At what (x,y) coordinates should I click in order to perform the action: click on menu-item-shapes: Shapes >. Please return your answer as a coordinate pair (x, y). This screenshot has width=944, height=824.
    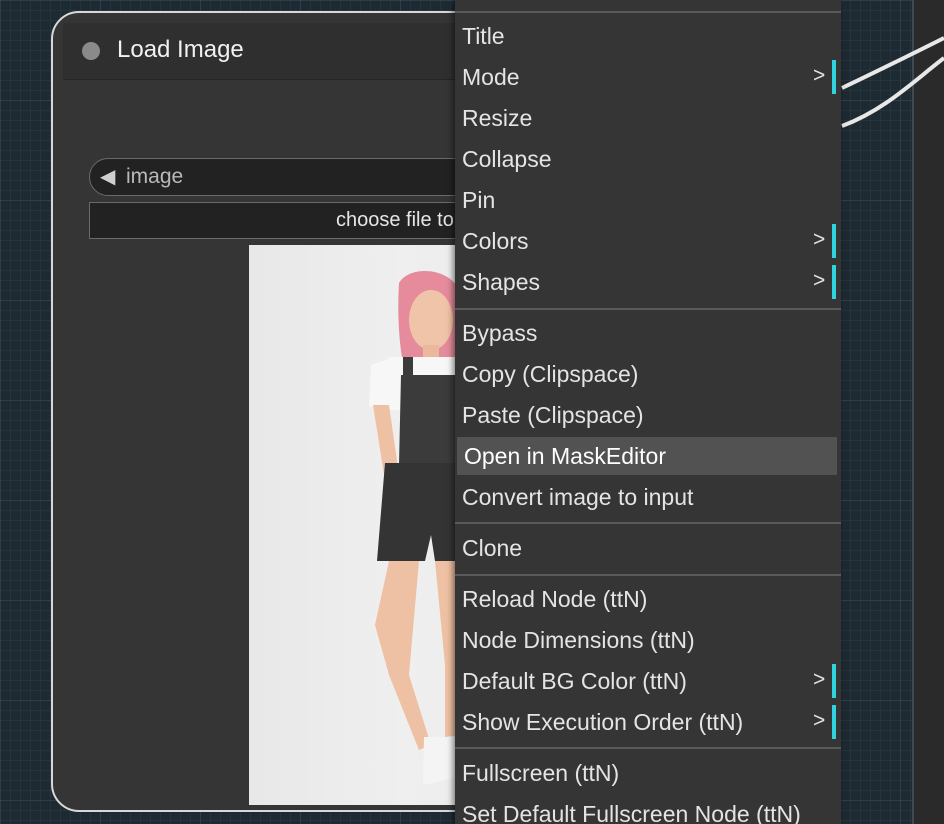
    Looking at the image, I should click on (646, 282).